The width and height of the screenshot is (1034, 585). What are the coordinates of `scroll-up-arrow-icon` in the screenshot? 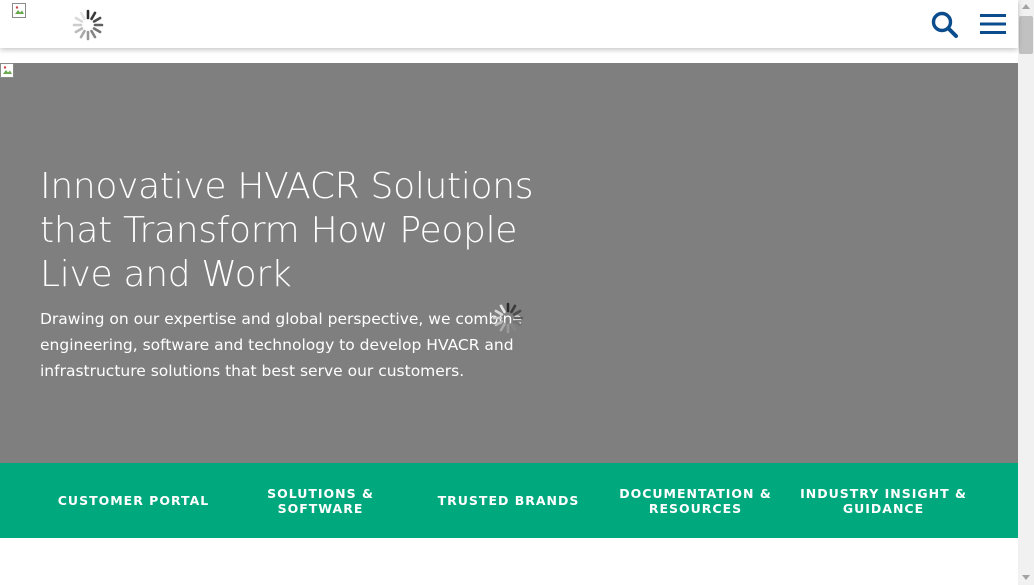 It's located at (1026, 6).